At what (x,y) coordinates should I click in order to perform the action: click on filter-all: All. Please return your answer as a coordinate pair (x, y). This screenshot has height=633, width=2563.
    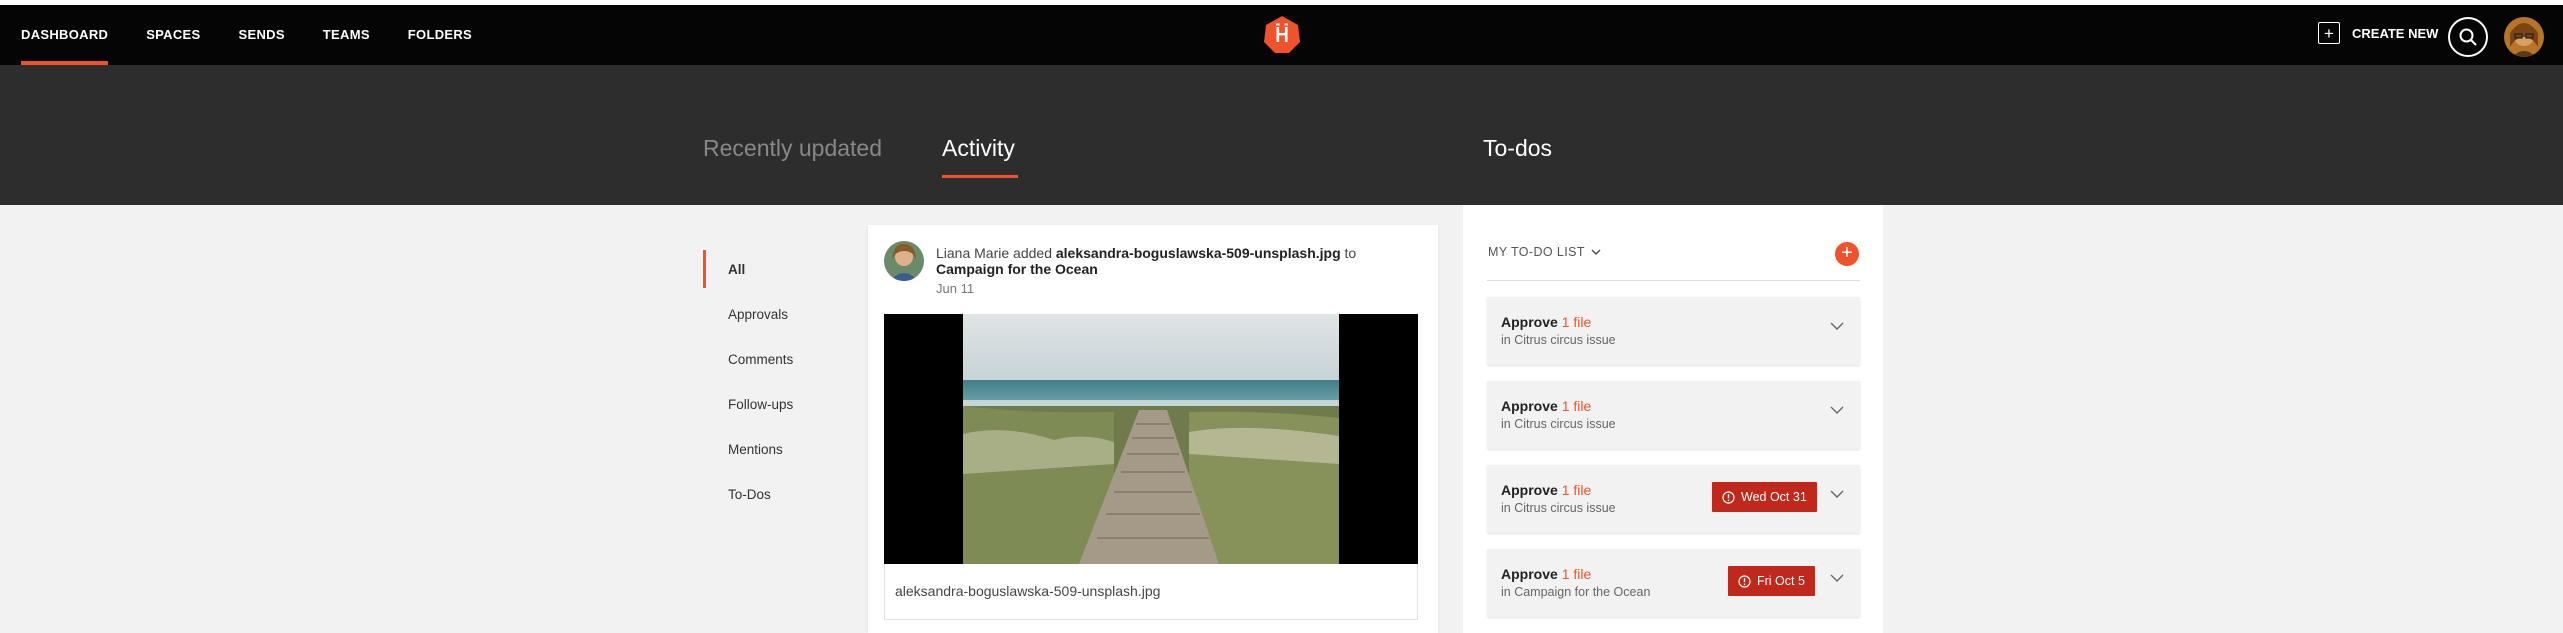
    Looking at the image, I should click on (736, 269).